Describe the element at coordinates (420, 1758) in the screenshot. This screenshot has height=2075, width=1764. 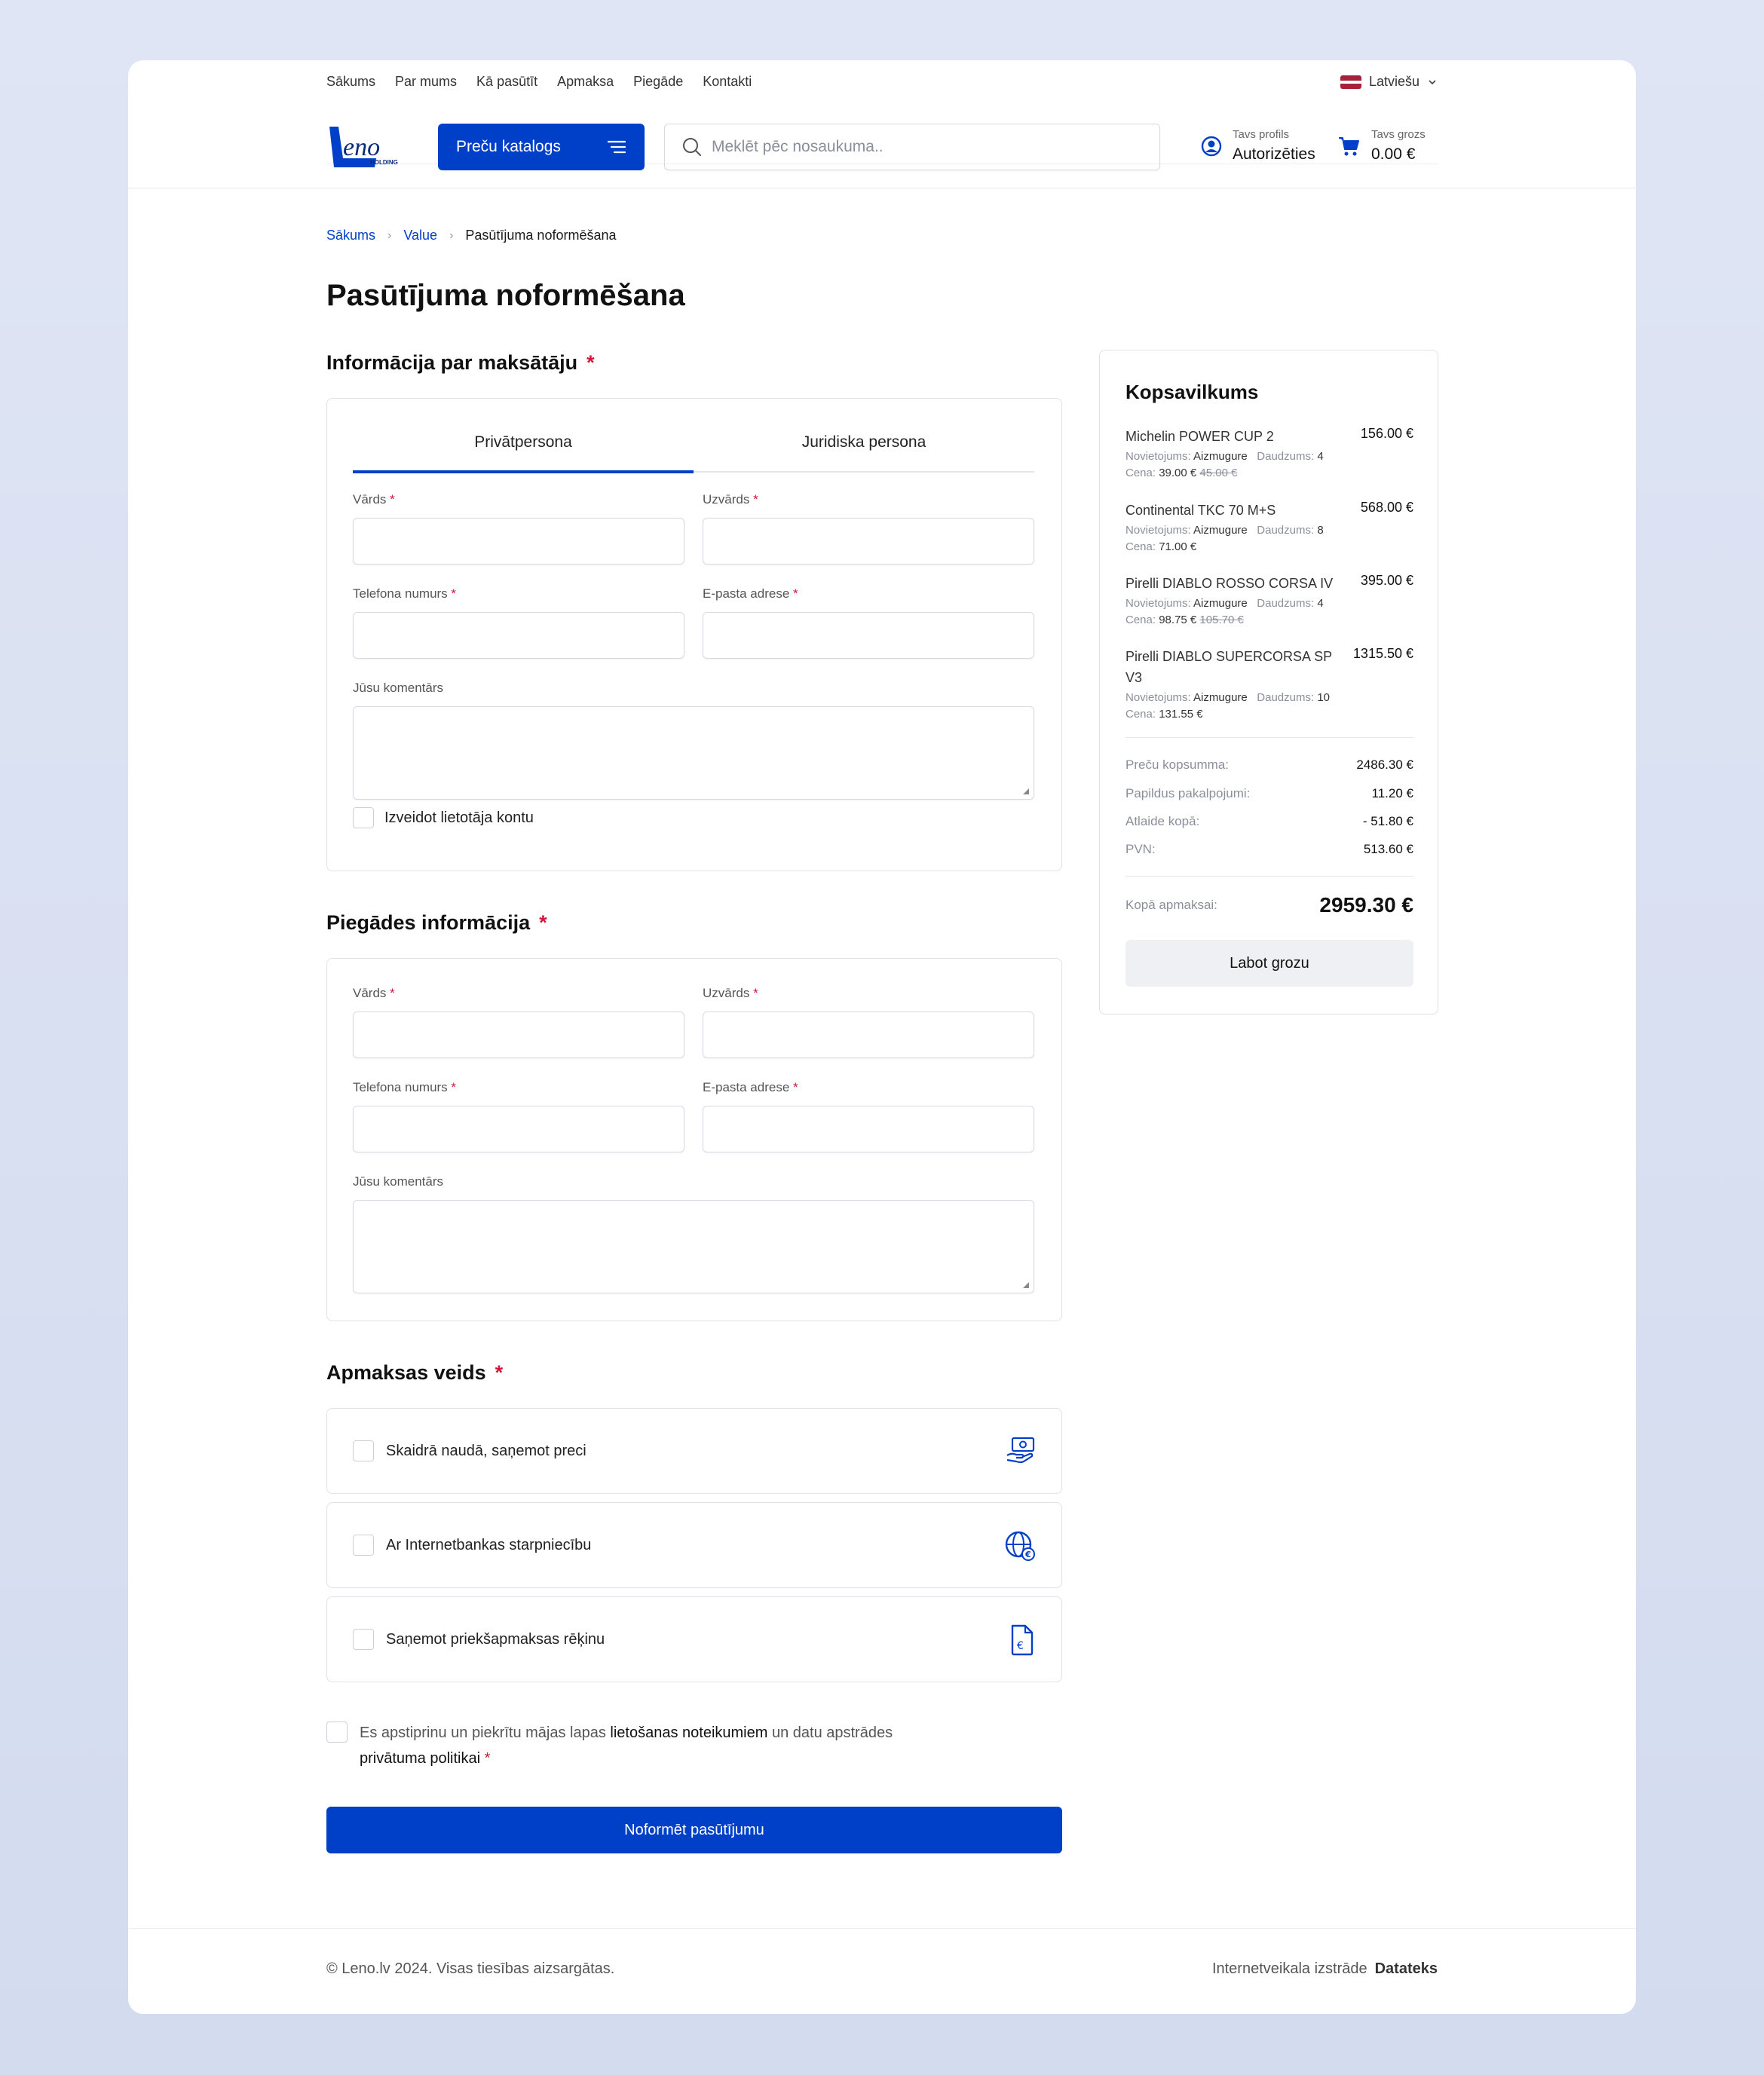
I see `privacy-policy-link: privātuma politikai` at that location.